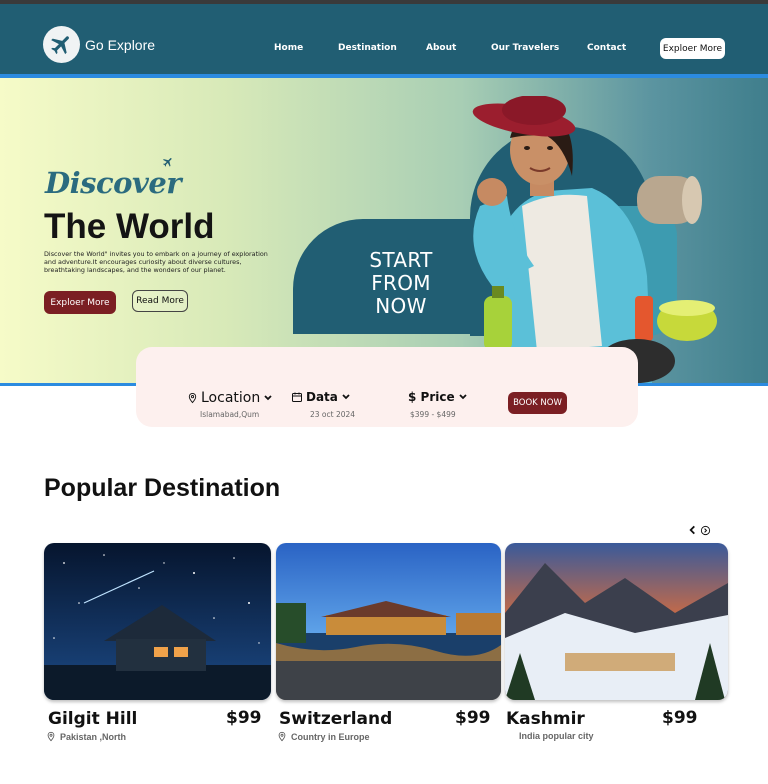 The image size is (768, 784). I want to click on date-label: Data, so click(322, 397).